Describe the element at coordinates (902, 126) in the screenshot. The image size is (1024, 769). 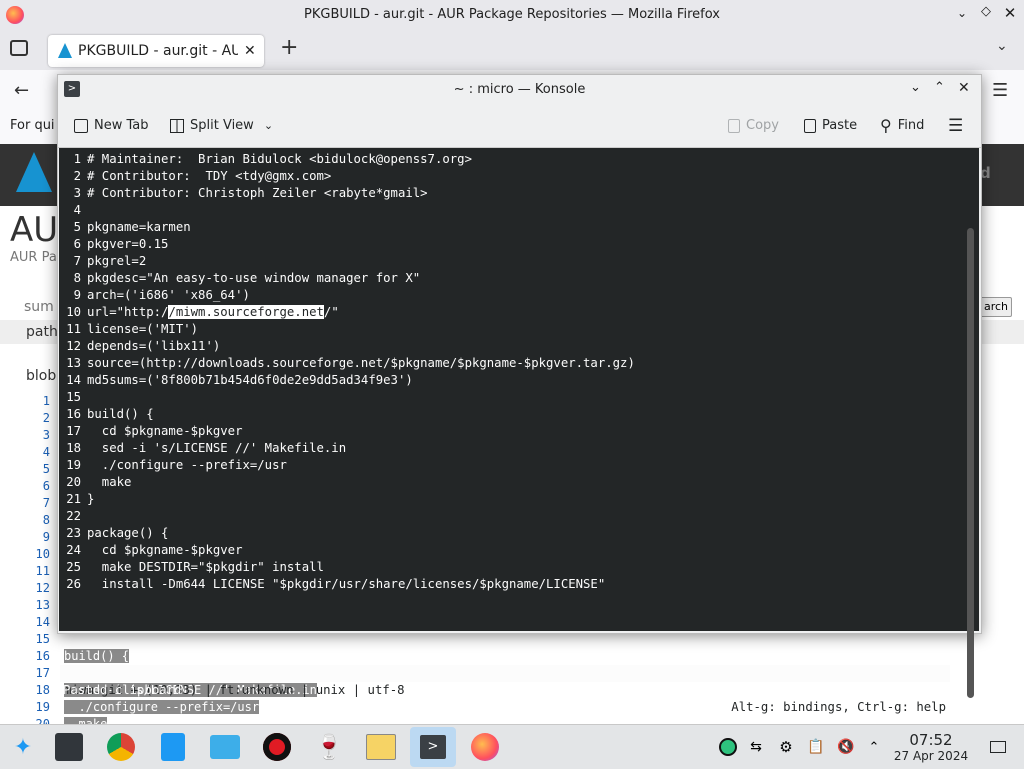
I see `find-button: ⚲ Find` at that location.